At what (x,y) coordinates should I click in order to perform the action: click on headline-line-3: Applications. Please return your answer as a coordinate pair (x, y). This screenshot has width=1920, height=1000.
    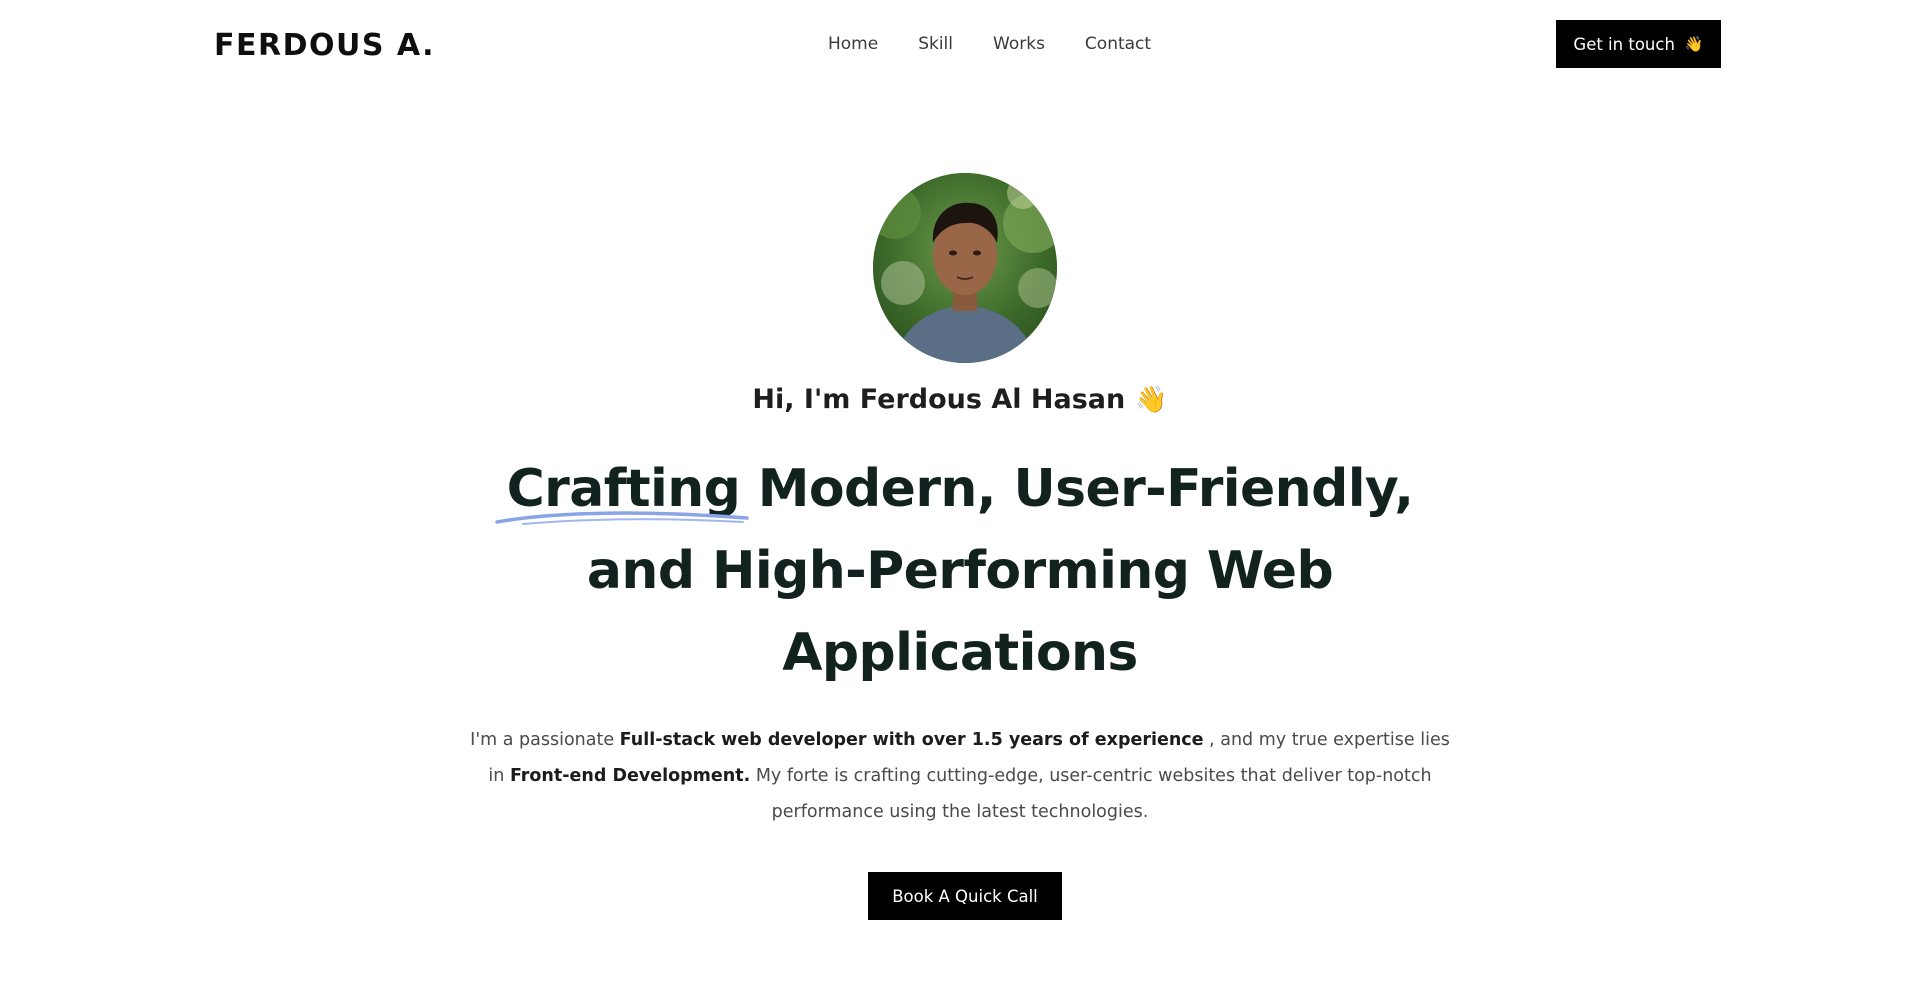
    Looking at the image, I should click on (960, 653).